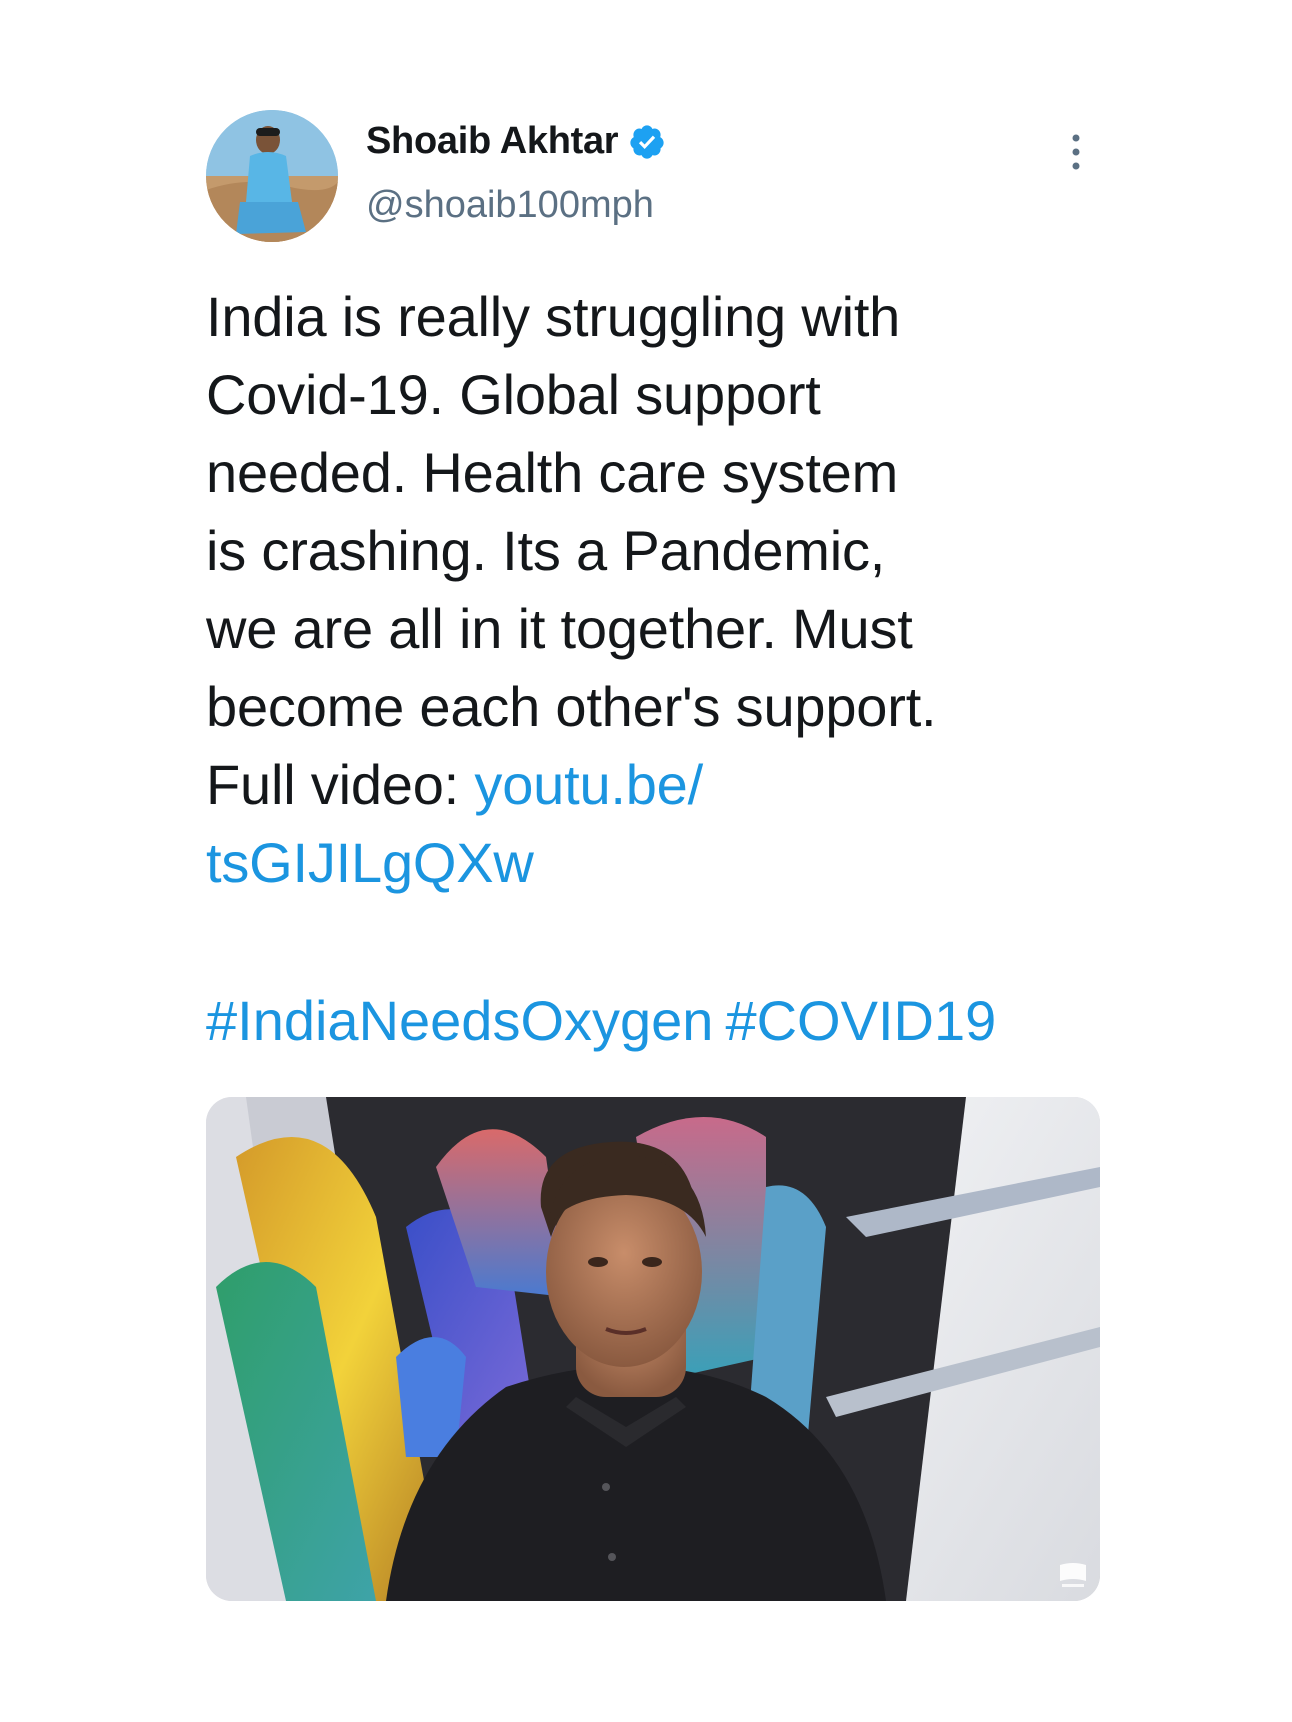 The width and height of the screenshot is (1292, 1722). Describe the element at coordinates (340, 784) in the screenshot. I see `full-video-label: Full video:` at that location.